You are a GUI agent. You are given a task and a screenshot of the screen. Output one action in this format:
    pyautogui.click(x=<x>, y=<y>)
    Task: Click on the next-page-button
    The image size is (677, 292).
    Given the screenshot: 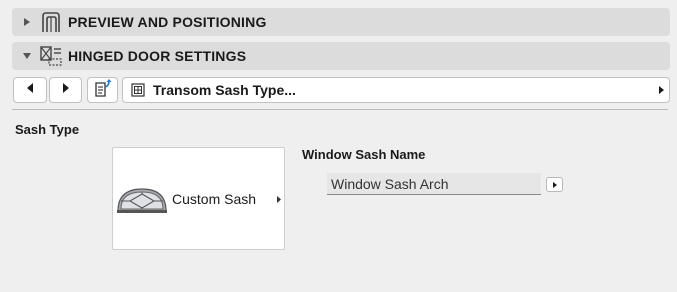 What is the action you would take?
    pyautogui.click(x=65, y=90)
    